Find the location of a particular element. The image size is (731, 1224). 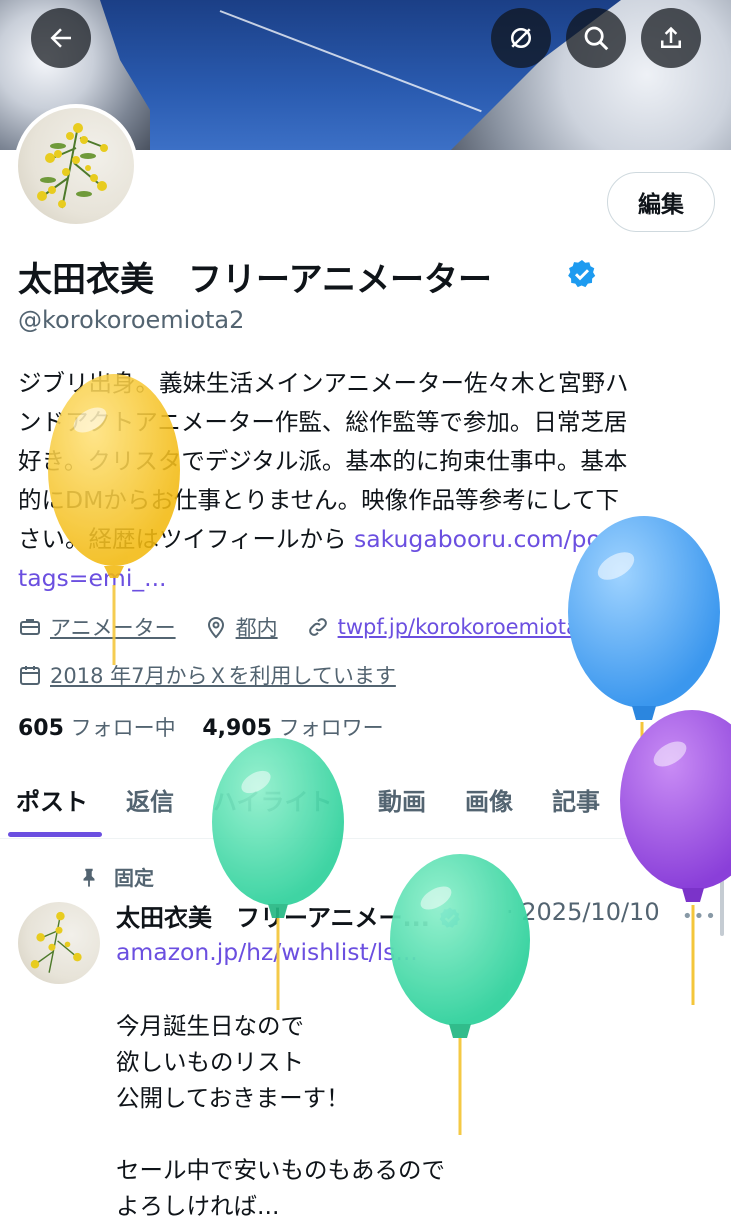

profile-name: 太田衣美 フリーアニメーター is located at coordinates (255, 280).